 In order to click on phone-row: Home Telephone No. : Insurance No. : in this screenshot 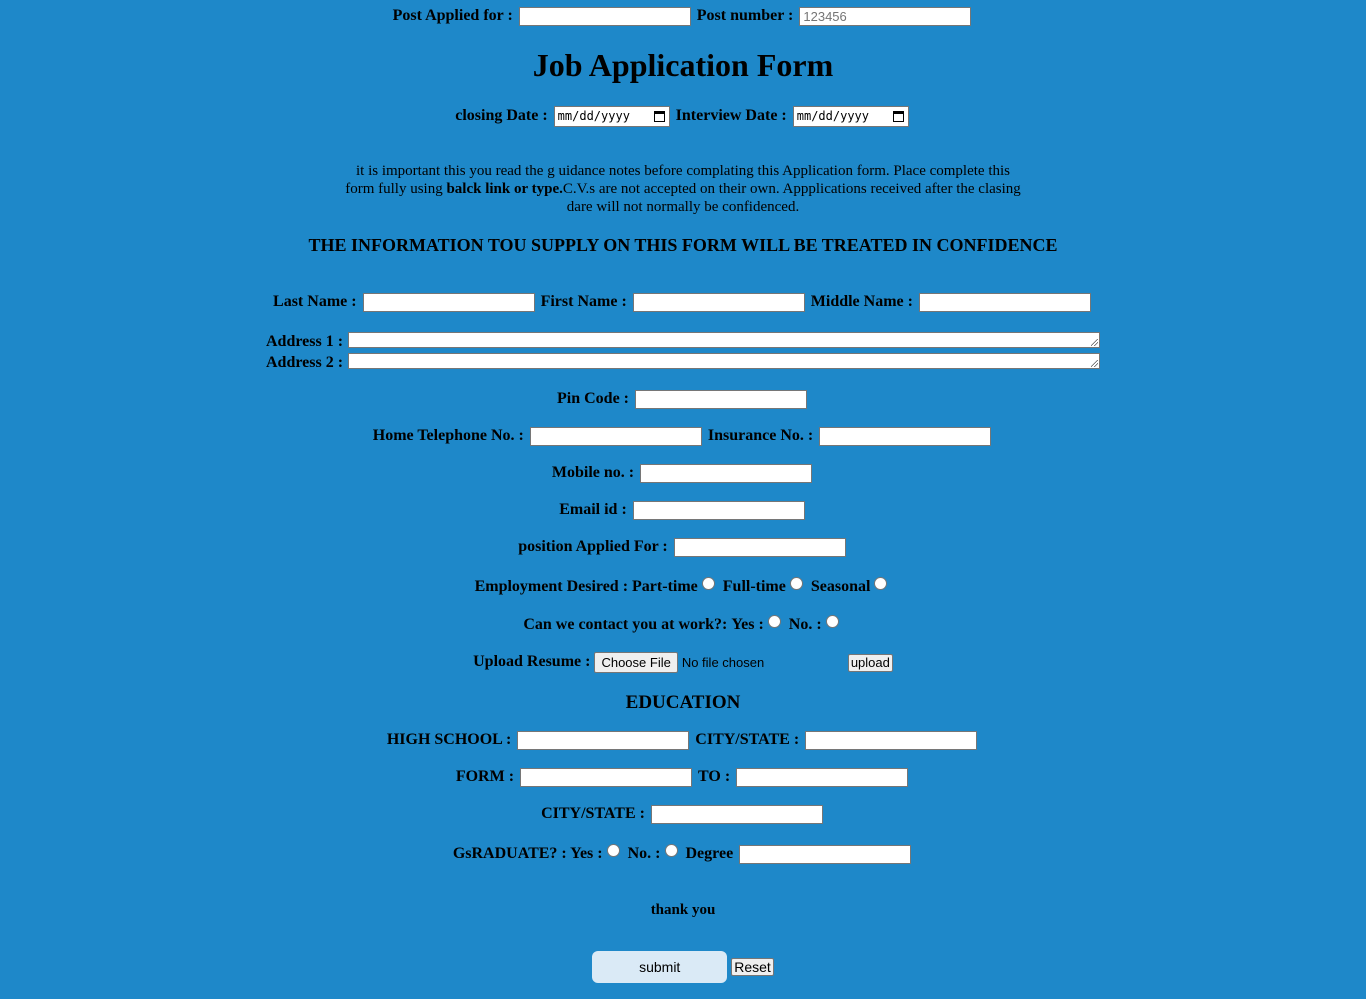, I will do `click(683, 436)`.